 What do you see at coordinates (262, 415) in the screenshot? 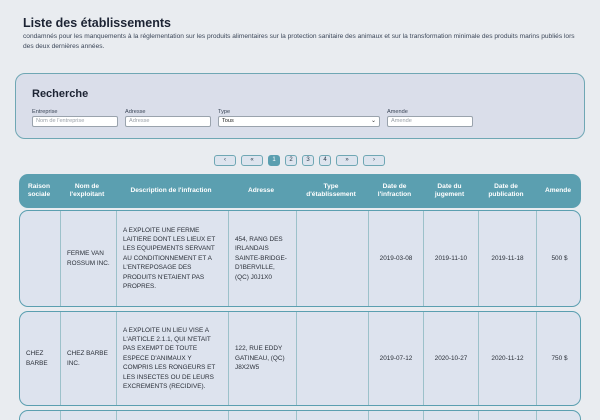
I see `cell-adresse` at bounding box center [262, 415].